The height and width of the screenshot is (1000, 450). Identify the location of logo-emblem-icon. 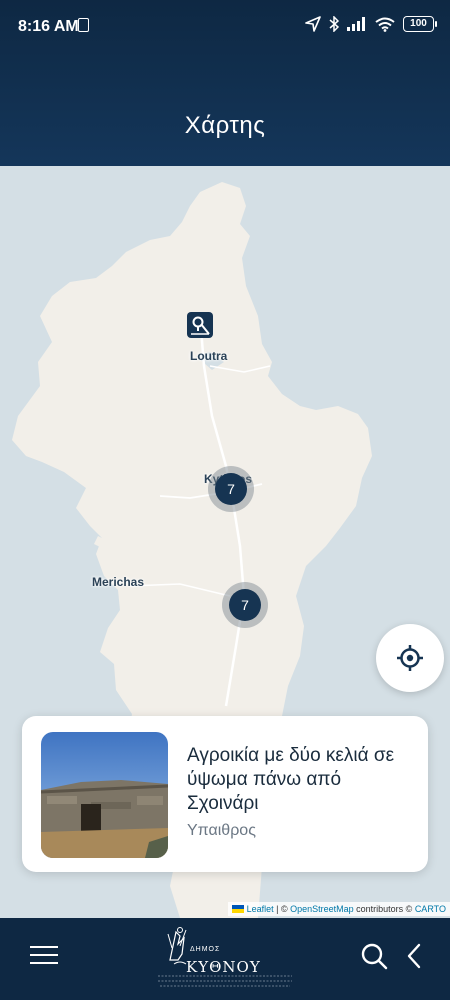
(225, 957).